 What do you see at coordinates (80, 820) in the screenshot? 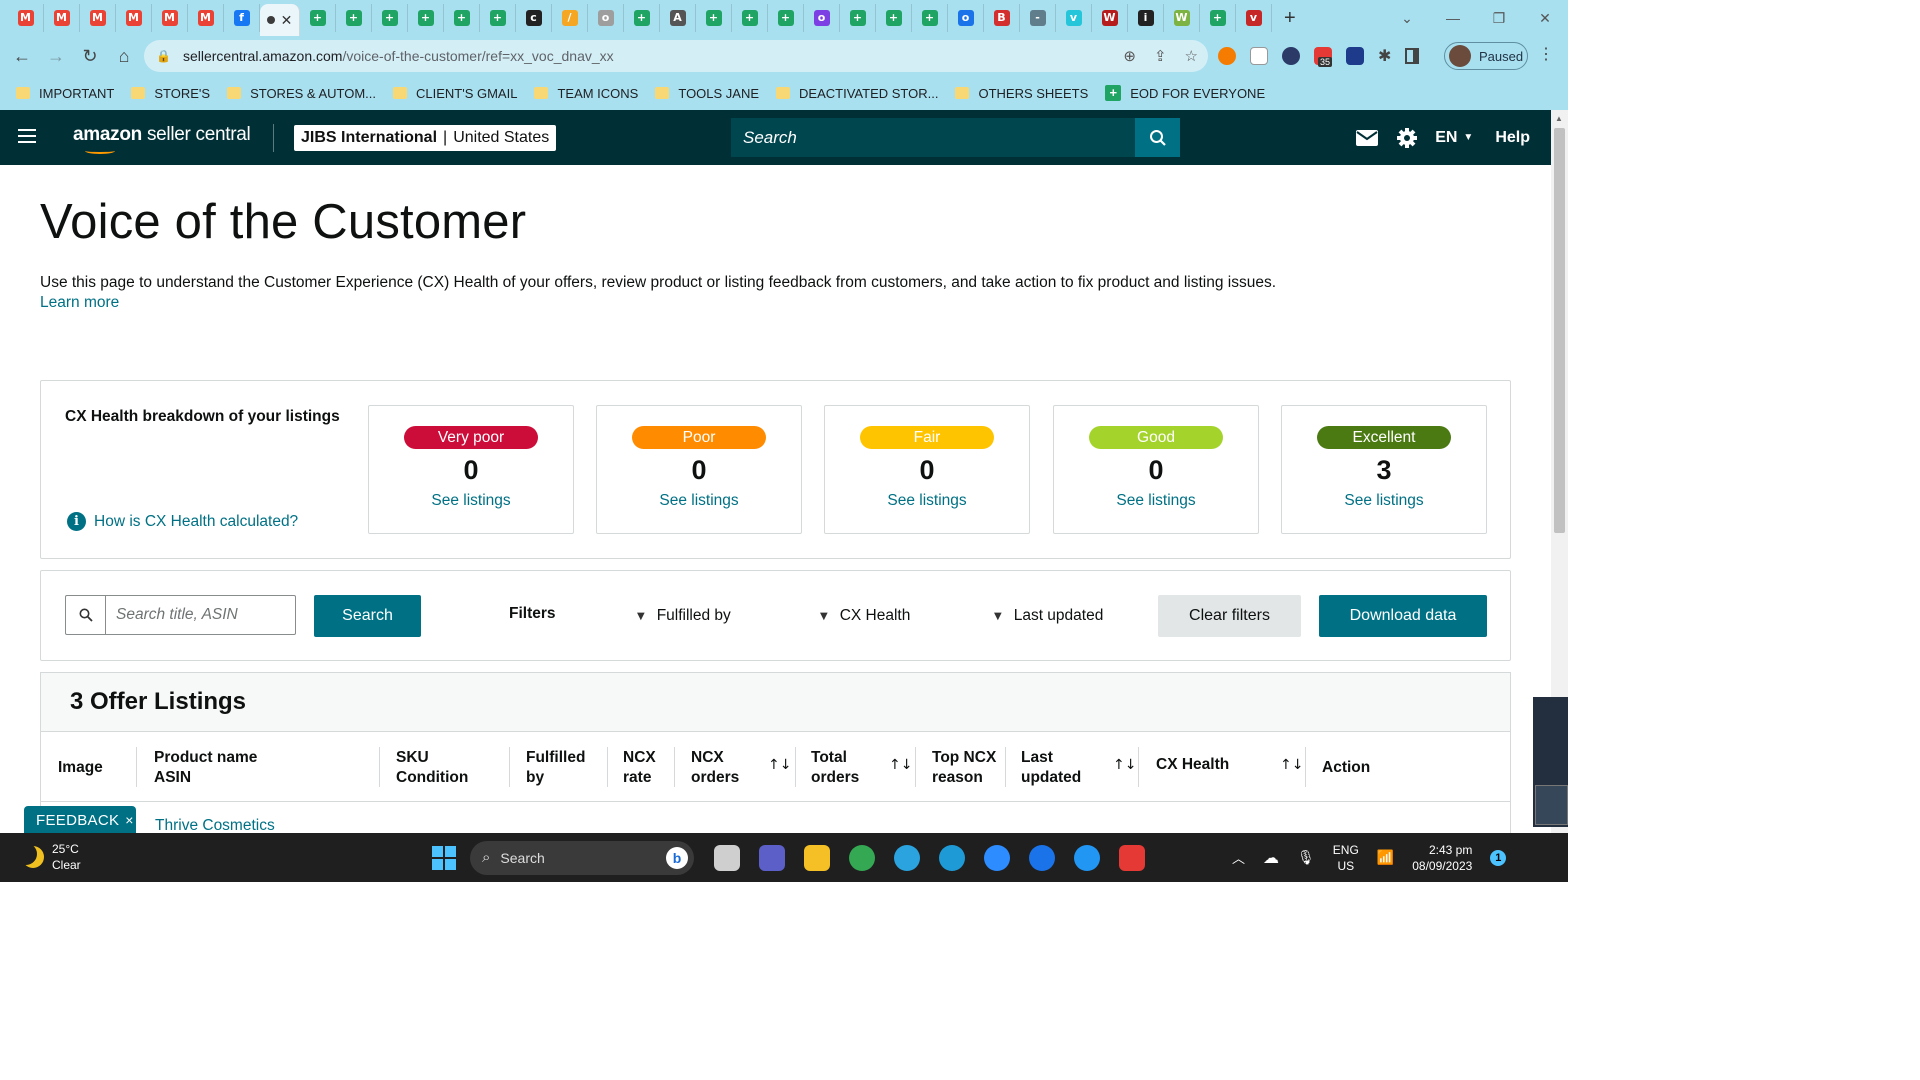
I see `feedback-button: FEEDBACK ×` at bounding box center [80, 820].